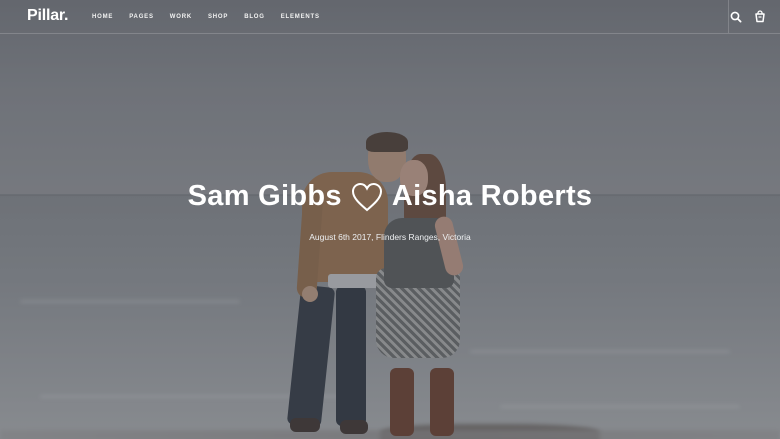 Image resolution: width=780 pixels, height=439 pixels. What do you see at coordinates (492, 196) in the screenshot?
I see `name-two: Aisha Roberts` at bounding box center [492, 196].